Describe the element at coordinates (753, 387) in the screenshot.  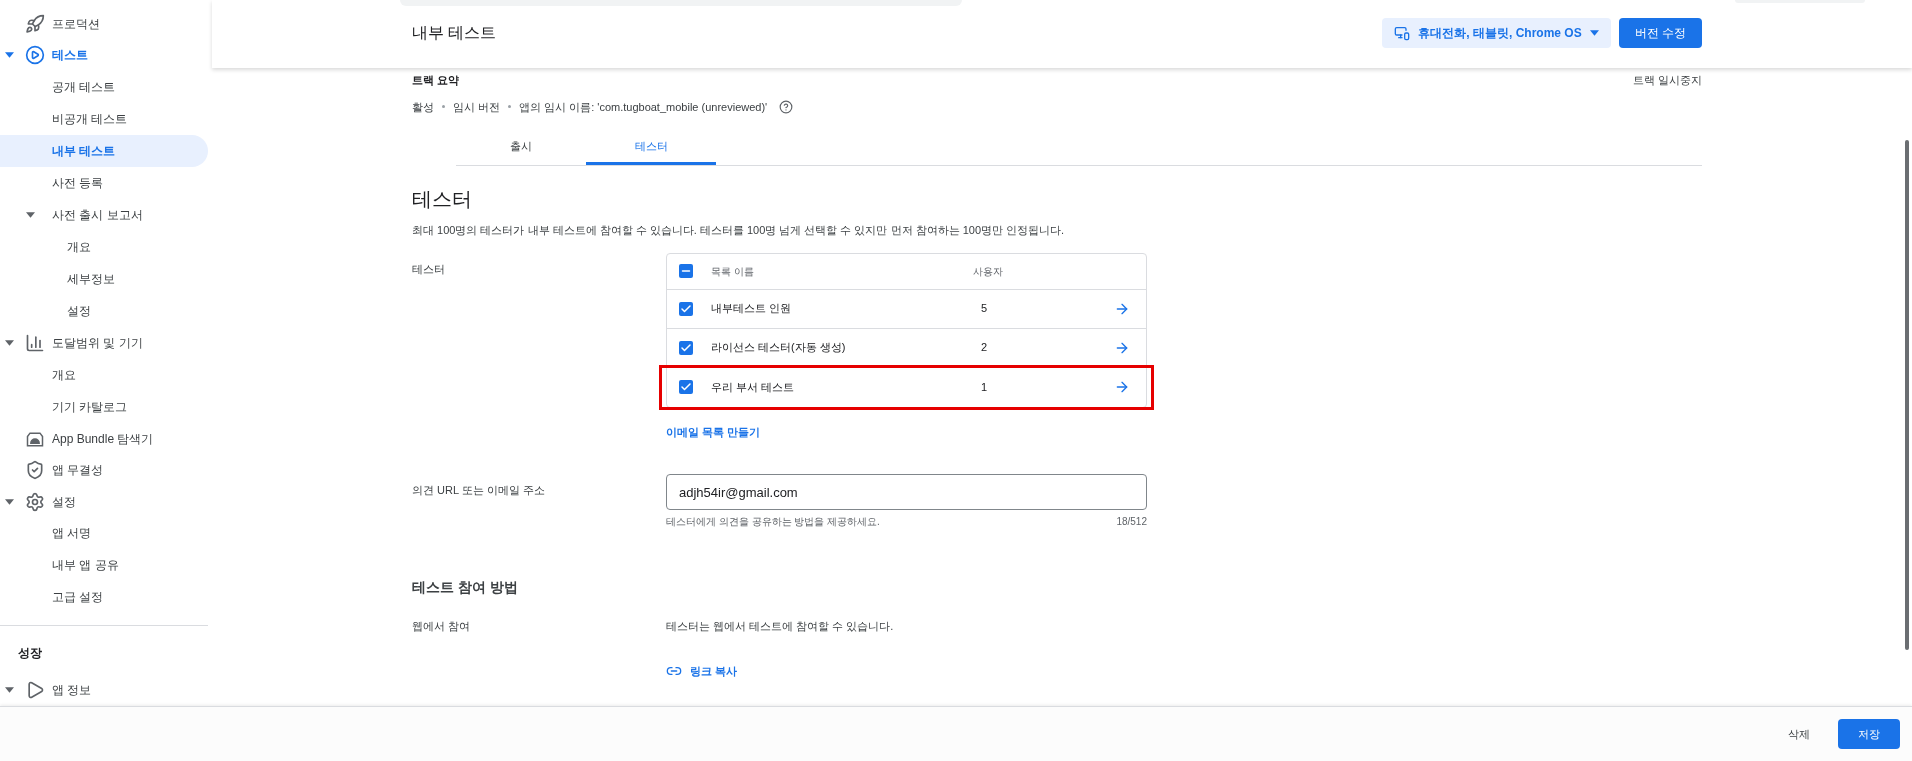
I see `table-cell-text: 우리 부서 테스트` at that location.